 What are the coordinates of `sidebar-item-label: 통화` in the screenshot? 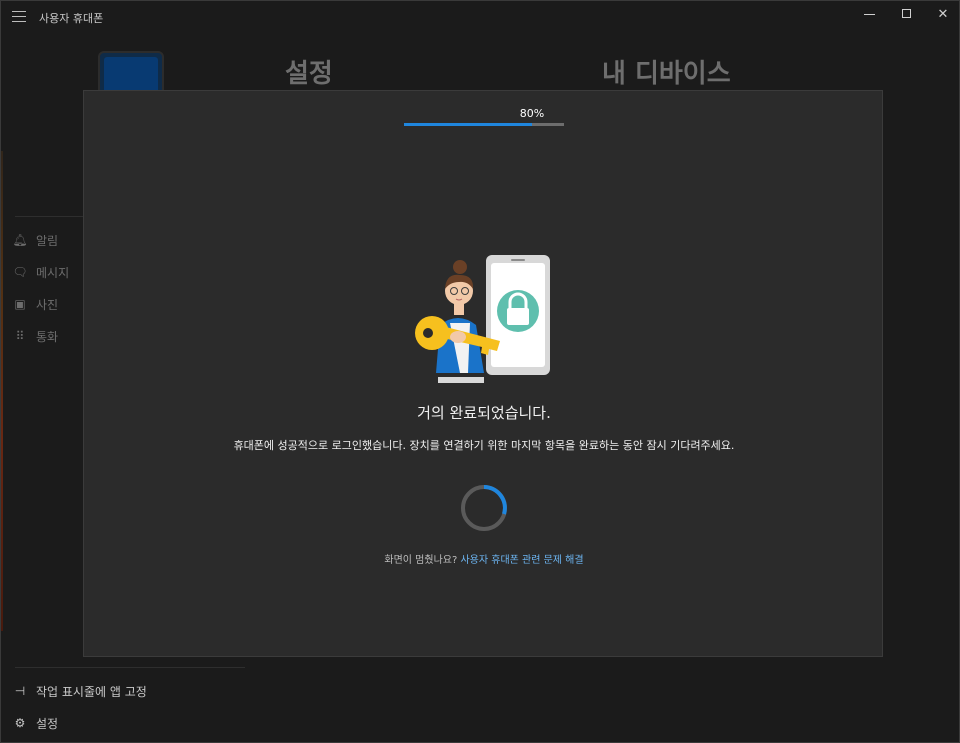 It's located at (47, 336).